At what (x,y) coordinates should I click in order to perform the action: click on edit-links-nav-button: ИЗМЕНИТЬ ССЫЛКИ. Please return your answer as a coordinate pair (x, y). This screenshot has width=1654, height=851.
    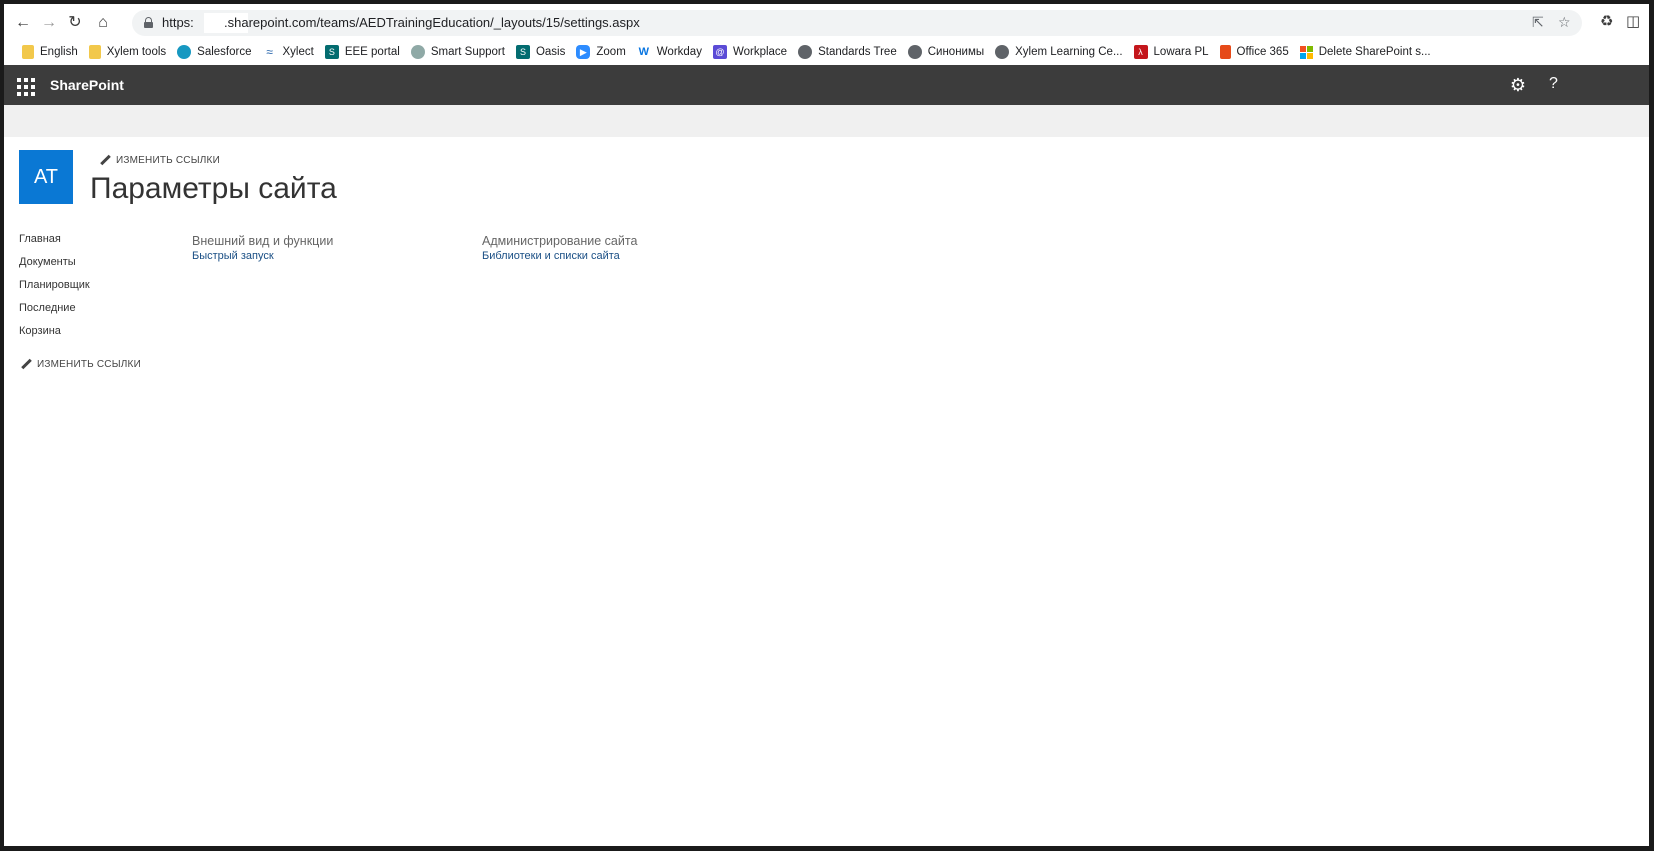
    Looking at the image, I should click on (81, 364).